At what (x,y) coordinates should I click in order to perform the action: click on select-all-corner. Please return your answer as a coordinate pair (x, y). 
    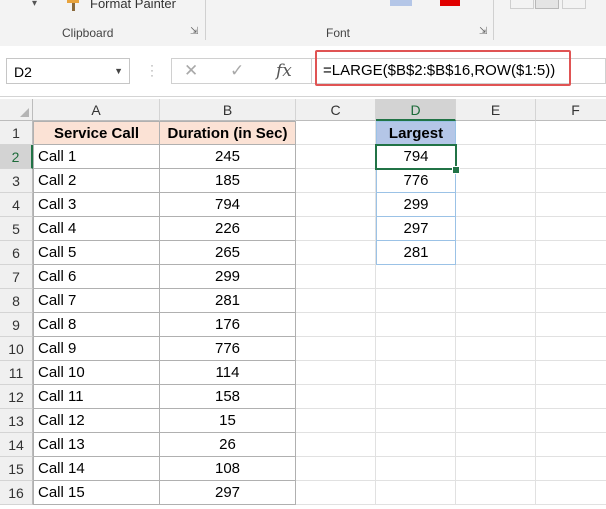
    Looking at the image, I should click on (16, 110).